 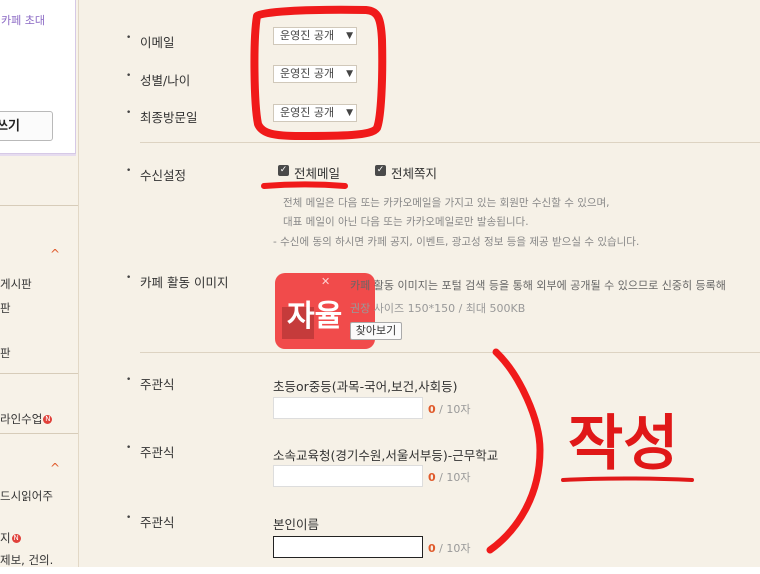 What do you see at coordinates (177, 281) in the screenshot?
I see `activity-image-label: • 카페 활동 이미지` at bounding box center [177, 281].